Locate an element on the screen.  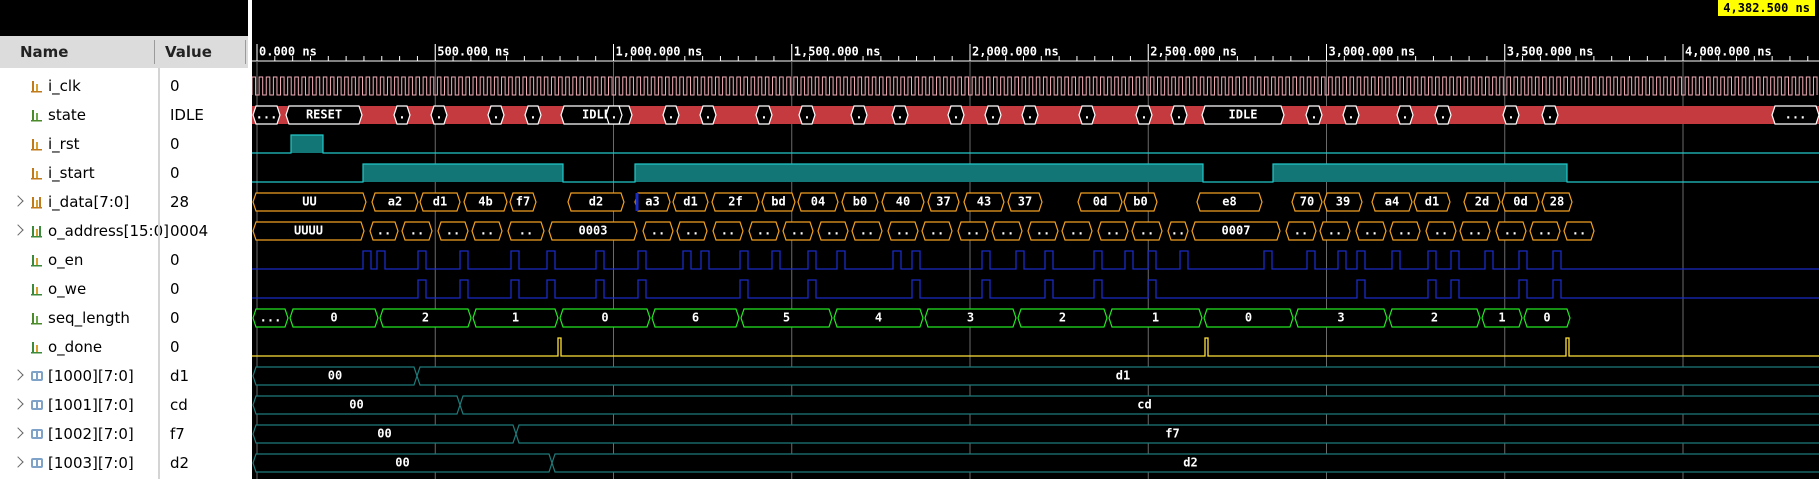
seq-length-label: 1 is located at coordinates (1501, 318).